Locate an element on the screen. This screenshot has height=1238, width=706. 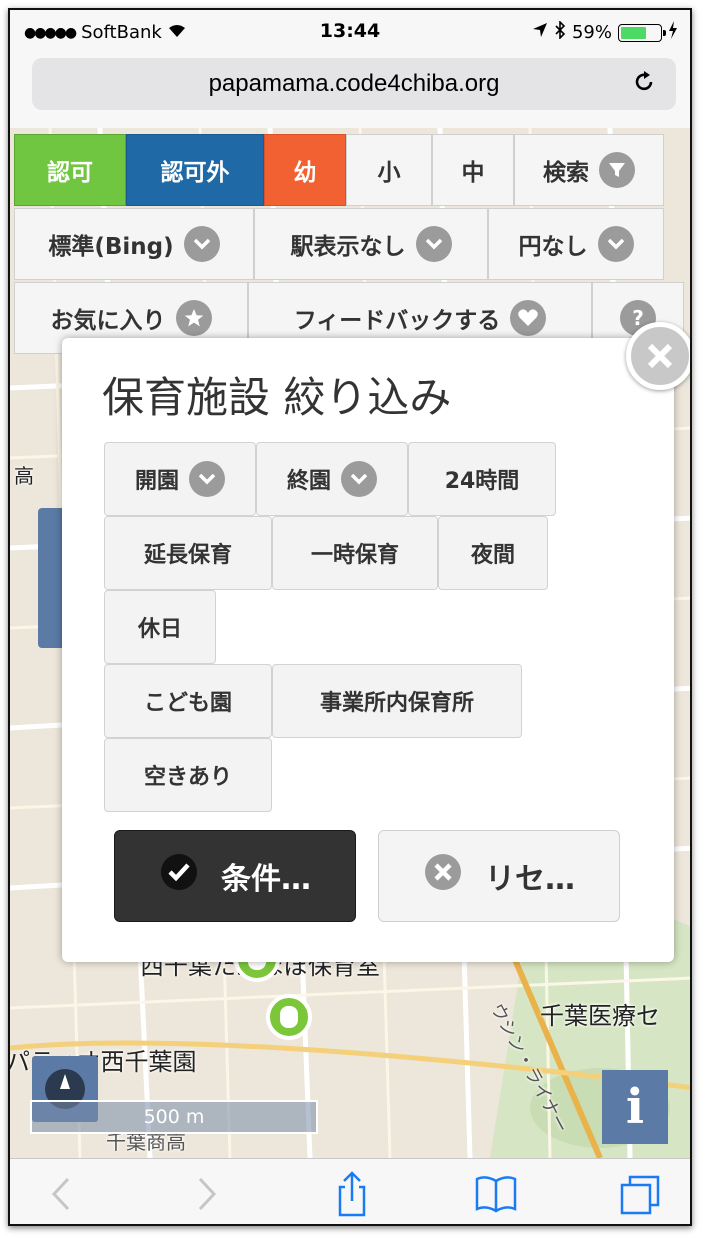
tabs-icon is located at coordinates (640, 1194).